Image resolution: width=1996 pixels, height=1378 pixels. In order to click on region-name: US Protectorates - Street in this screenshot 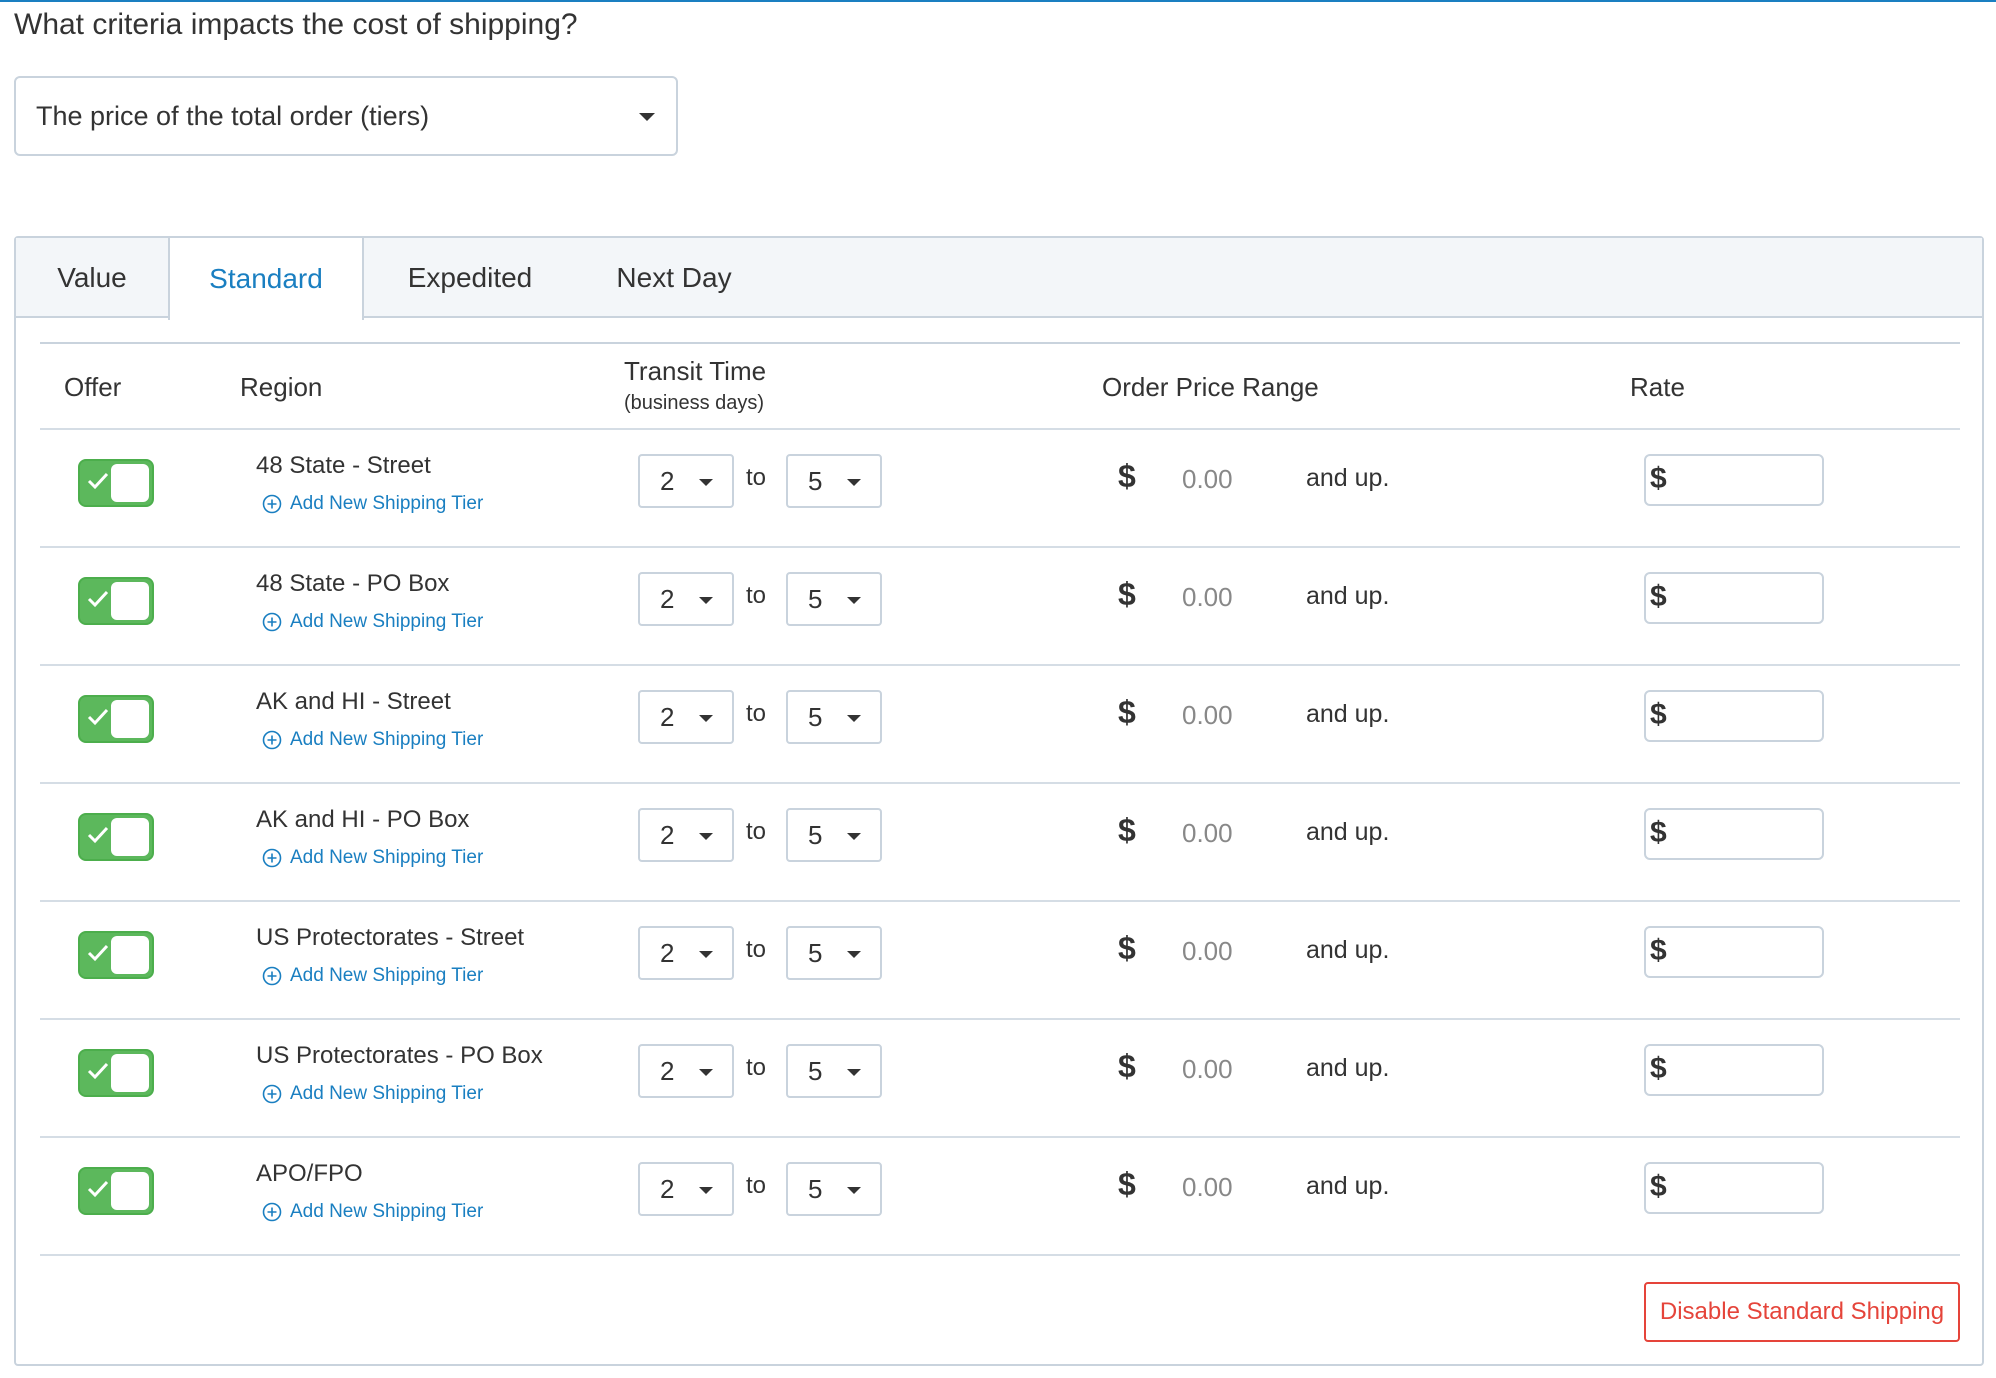, I will do `click(390, 937)`.